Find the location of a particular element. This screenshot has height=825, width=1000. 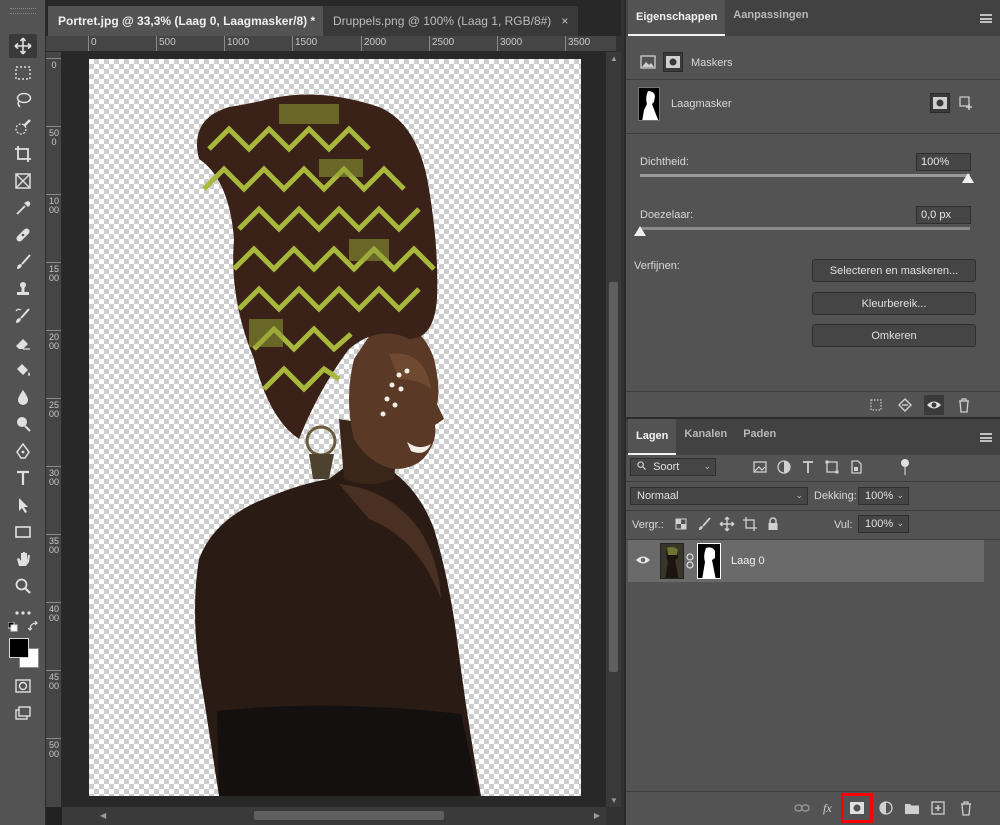

tab-paden: Paden is located at coordinates (759, 434).